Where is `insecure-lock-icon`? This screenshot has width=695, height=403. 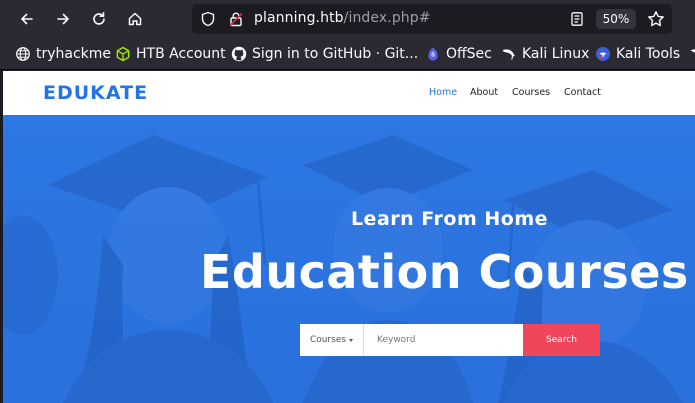 insecure-lock-icon is located at coordinates (236, 19).